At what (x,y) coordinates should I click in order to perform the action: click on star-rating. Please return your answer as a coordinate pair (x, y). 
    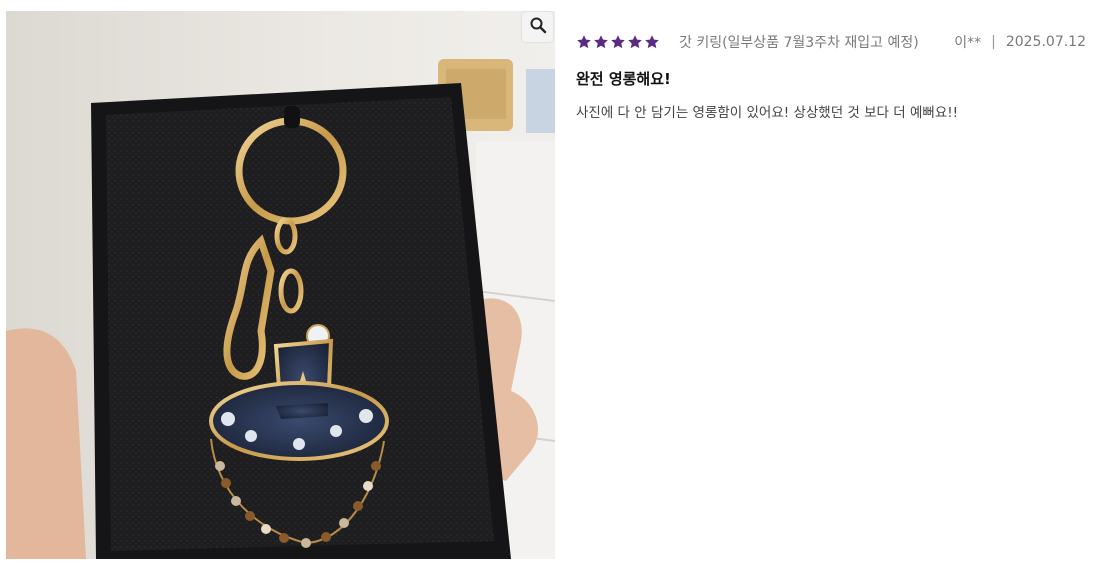
    Looking at the image, I should click on (618, 42).